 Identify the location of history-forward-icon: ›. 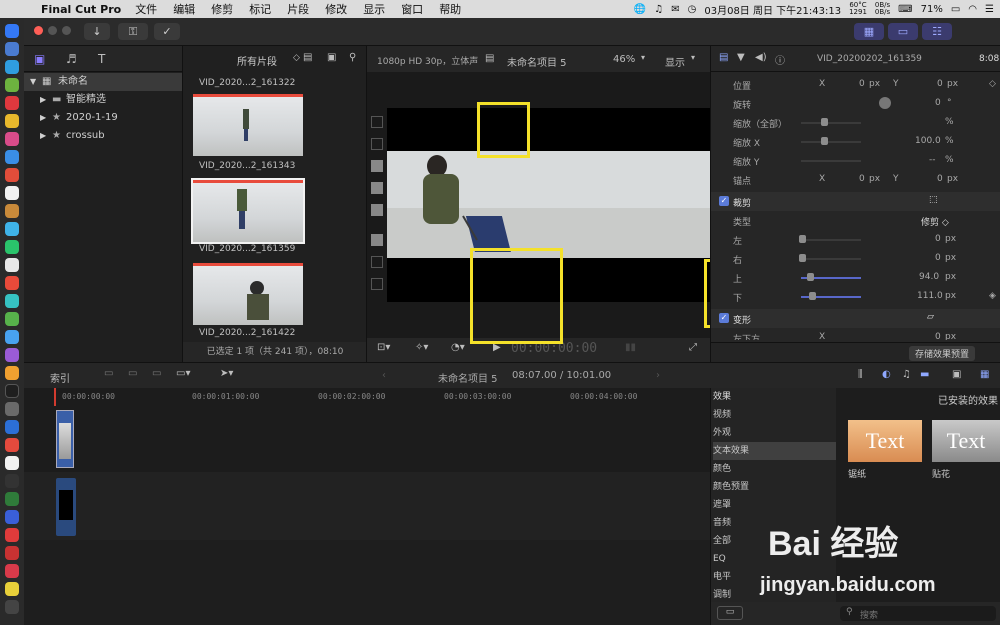
(658, 375).